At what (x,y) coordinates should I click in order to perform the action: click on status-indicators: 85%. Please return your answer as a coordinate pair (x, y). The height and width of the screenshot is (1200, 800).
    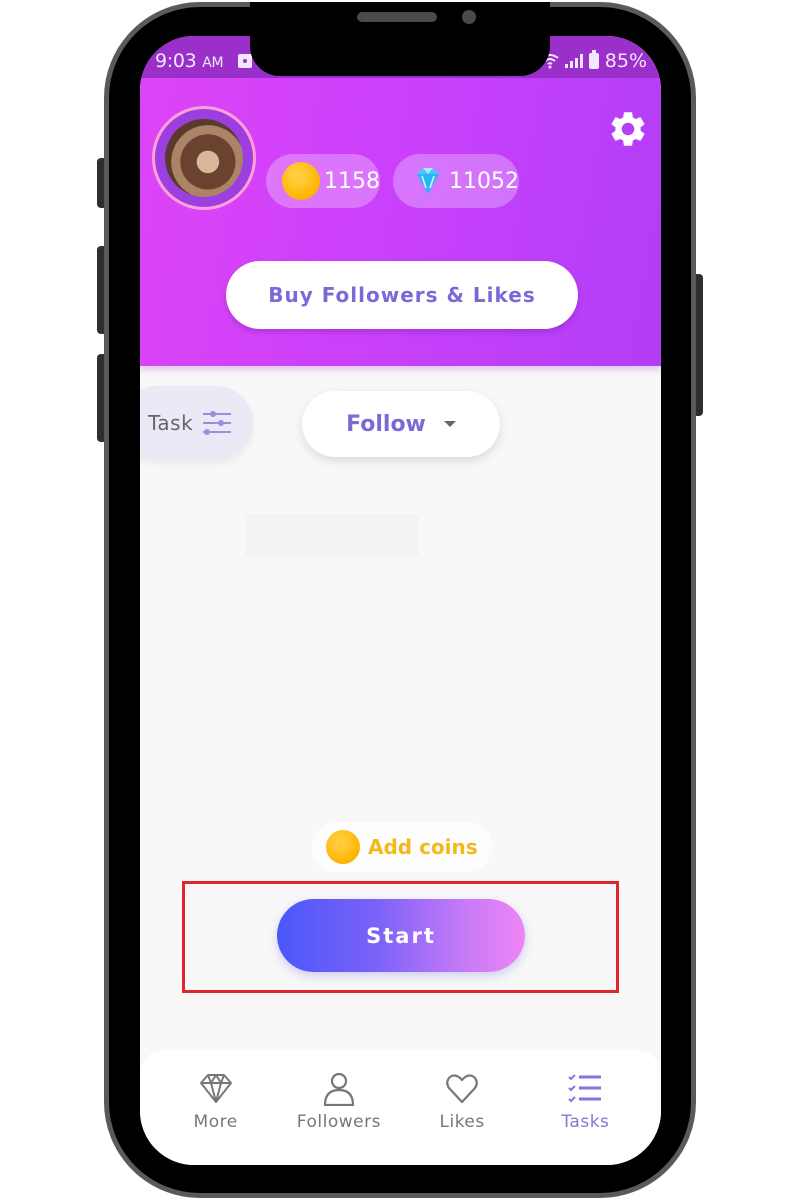
    Looking at the image, I should click on (594, 61).